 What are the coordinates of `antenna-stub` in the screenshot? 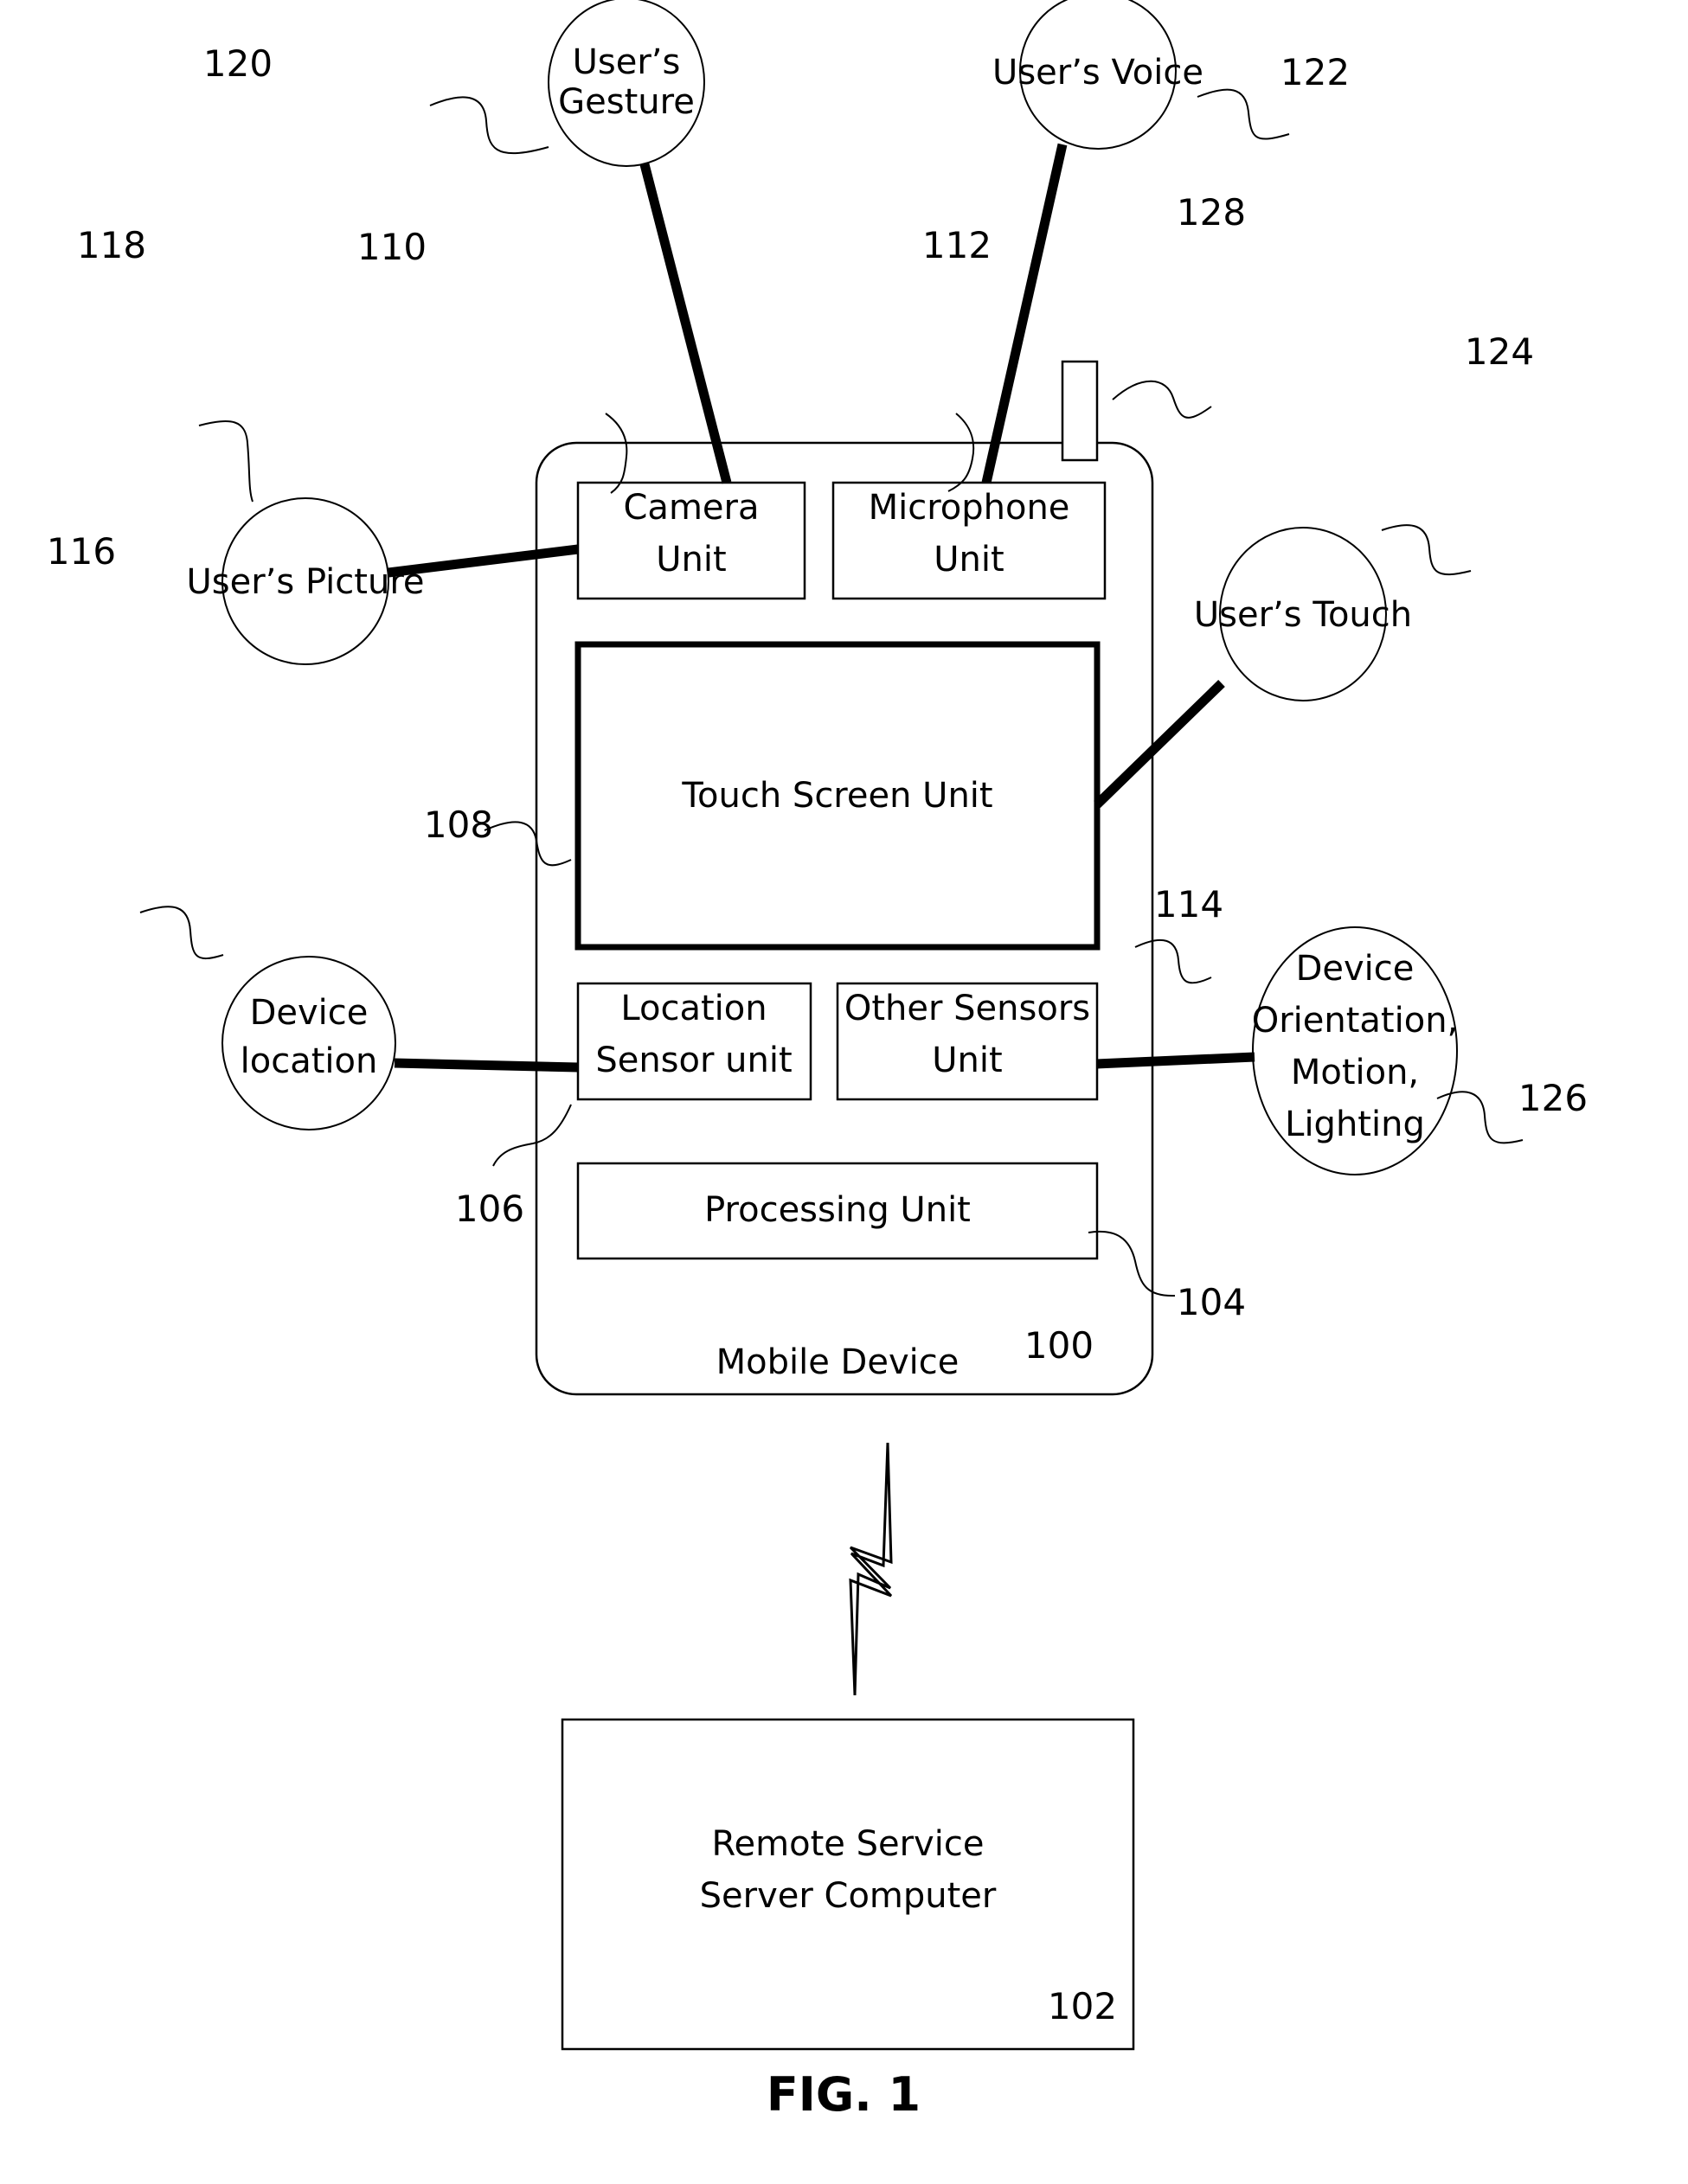 It's located at (1080, 411).